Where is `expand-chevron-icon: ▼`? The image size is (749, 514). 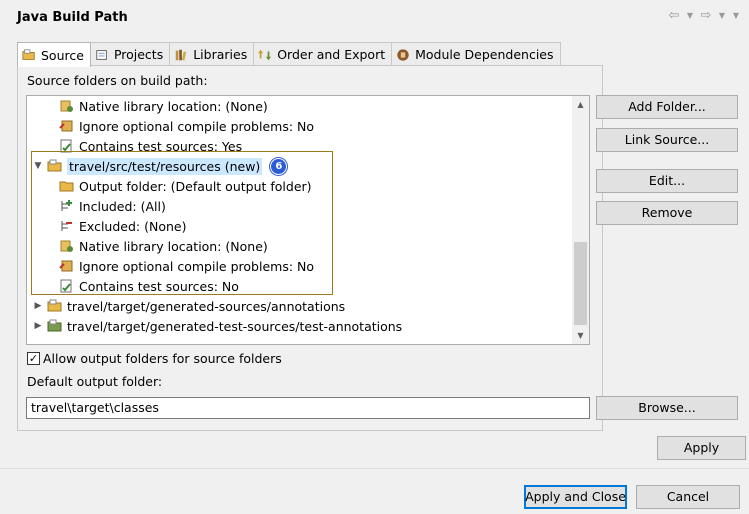 expand-chevron-icon: ▼ is located at coordinates (38, 166).